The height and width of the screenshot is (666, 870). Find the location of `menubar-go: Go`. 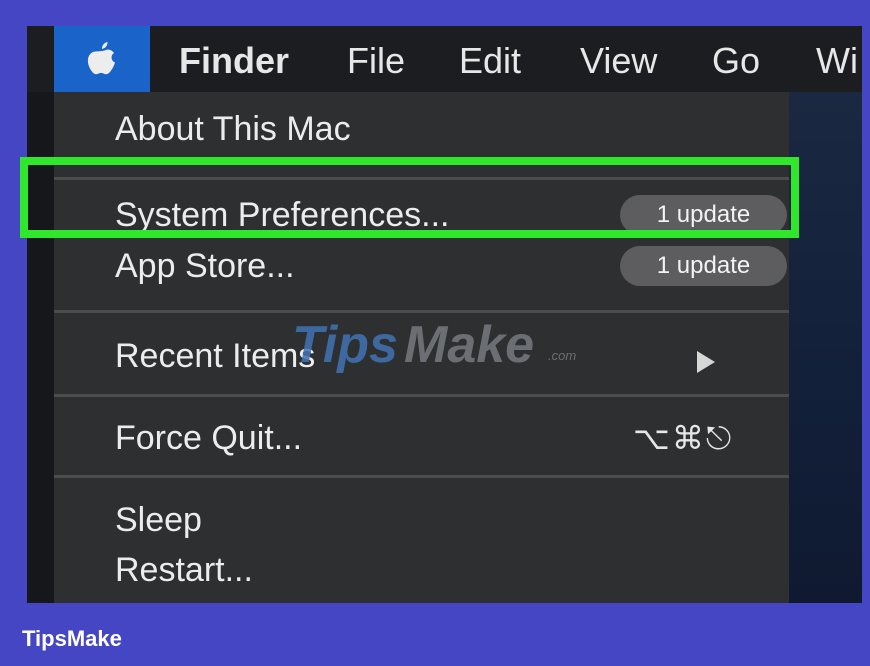

menubar-go: Go is located at coordinates (736, 61).